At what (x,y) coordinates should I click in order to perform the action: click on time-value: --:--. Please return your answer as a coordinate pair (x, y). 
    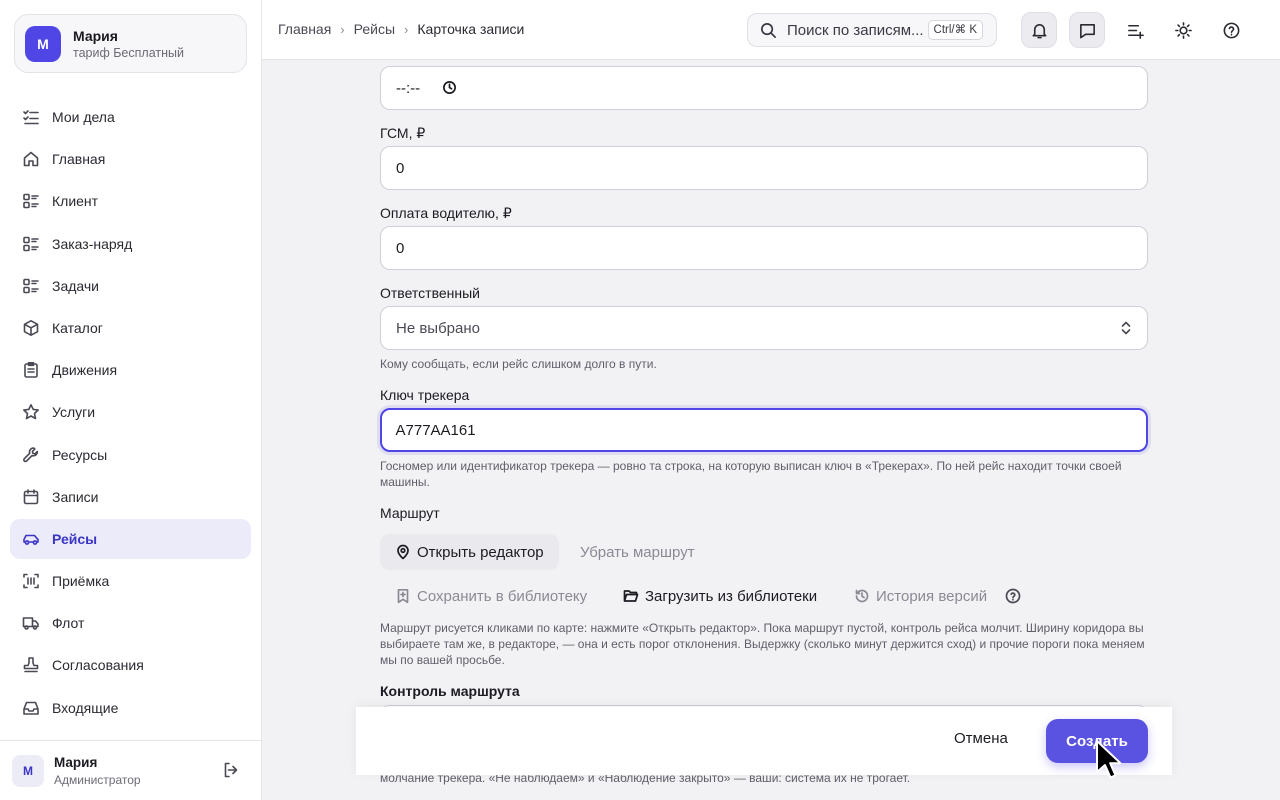
    Looking at the image, I should click on (408, 88).